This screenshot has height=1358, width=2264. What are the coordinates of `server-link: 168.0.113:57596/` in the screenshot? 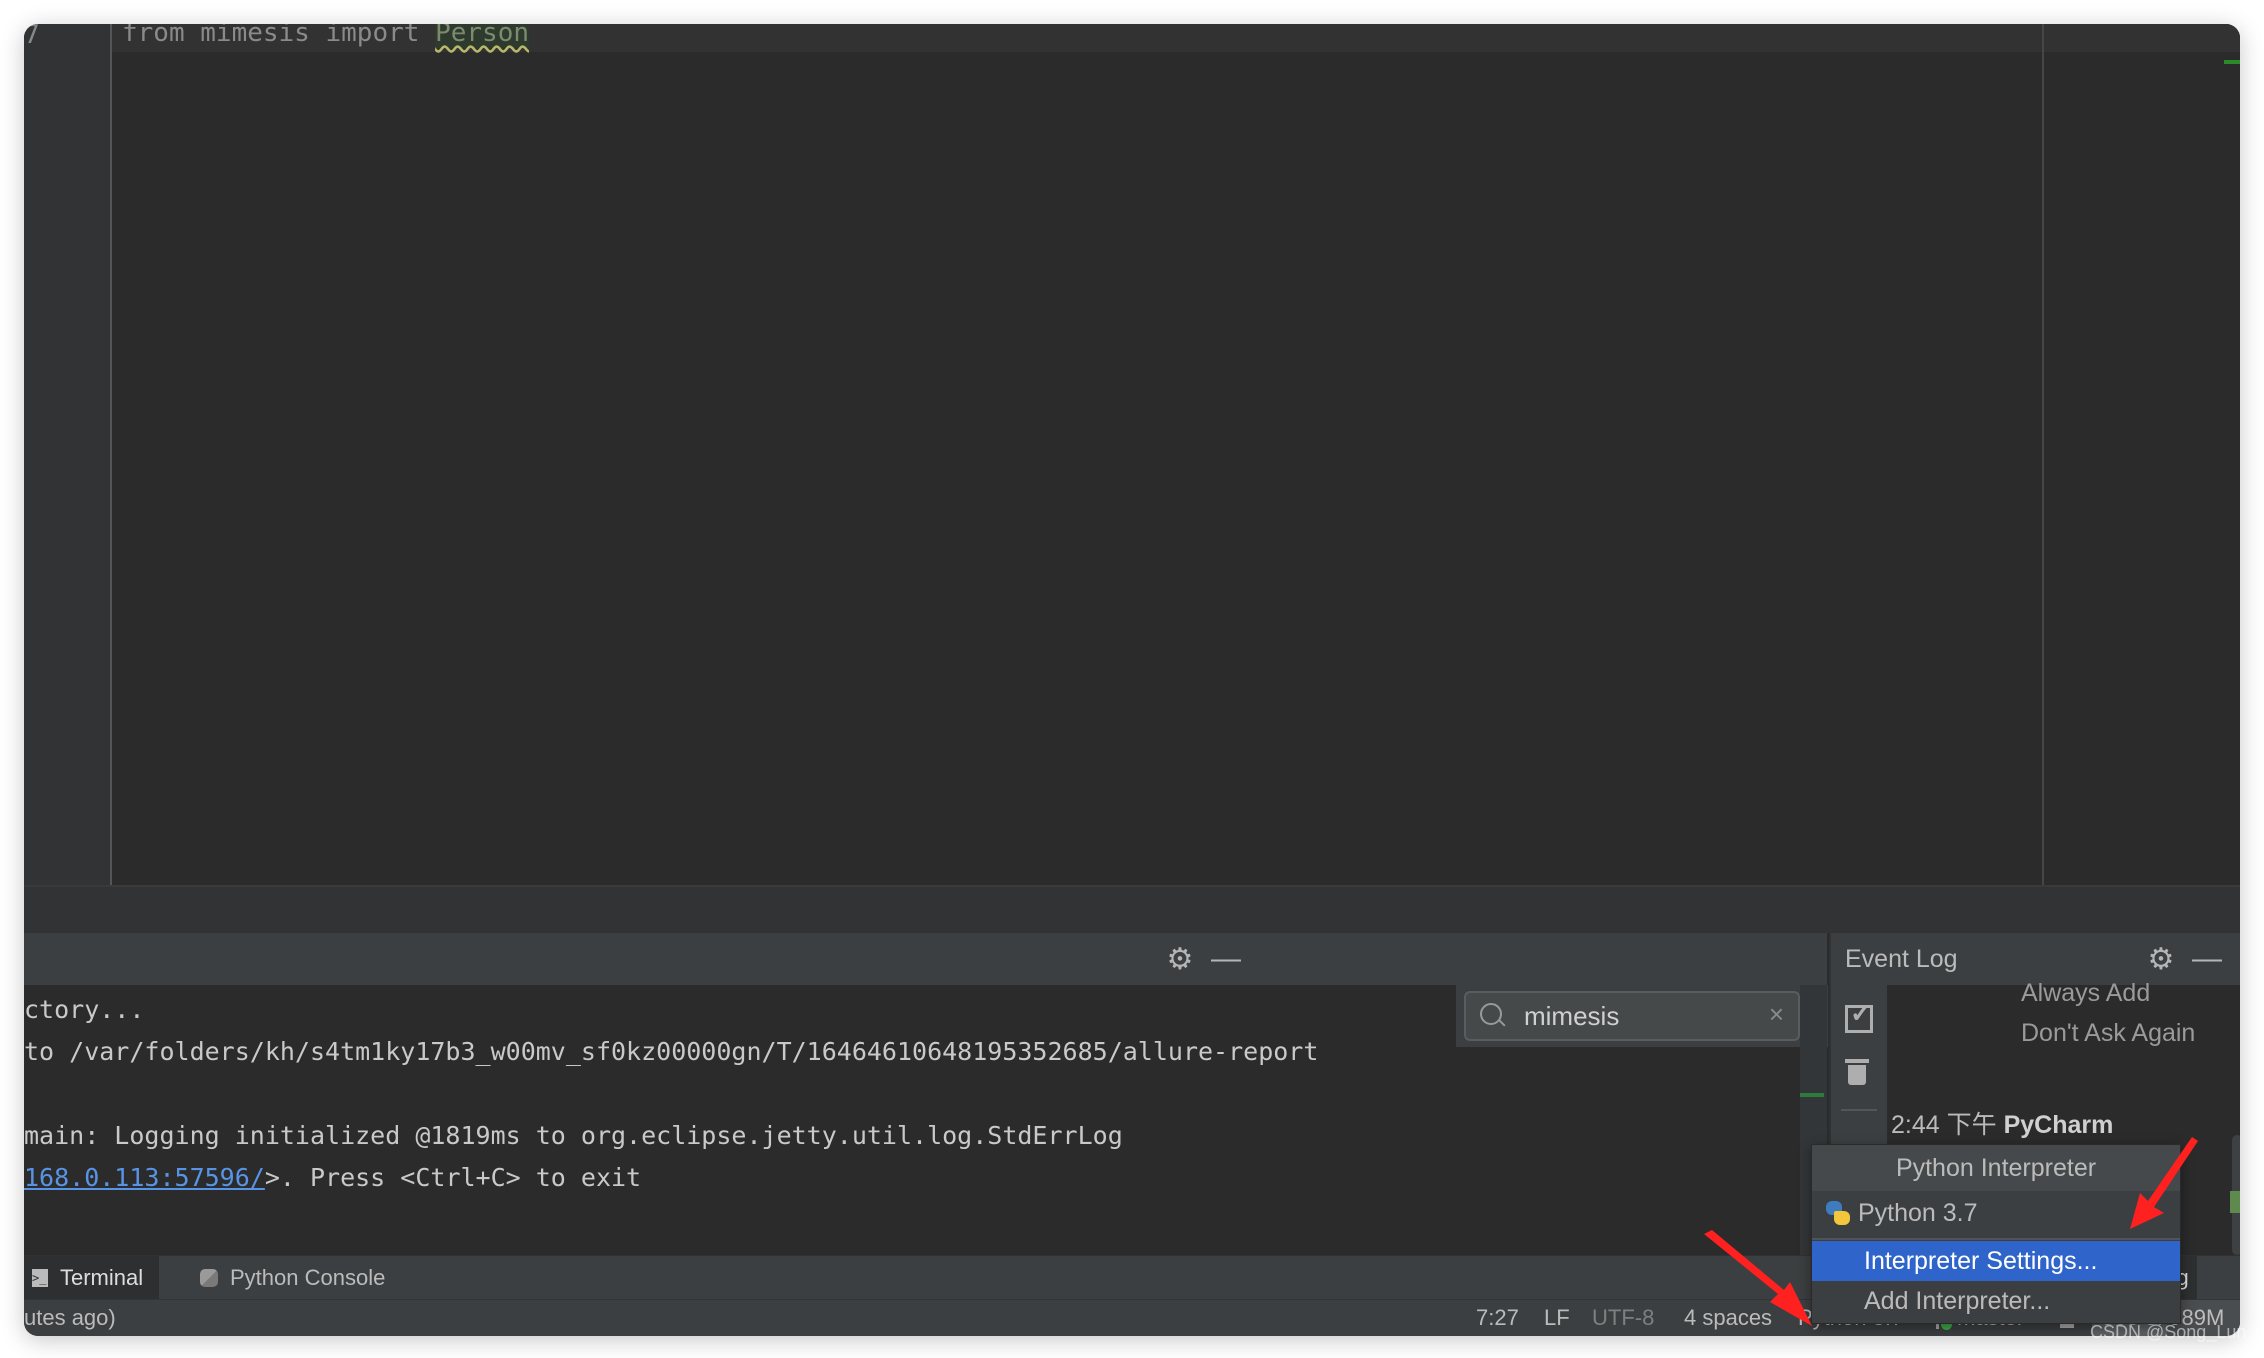 It's located at (144, 1177).